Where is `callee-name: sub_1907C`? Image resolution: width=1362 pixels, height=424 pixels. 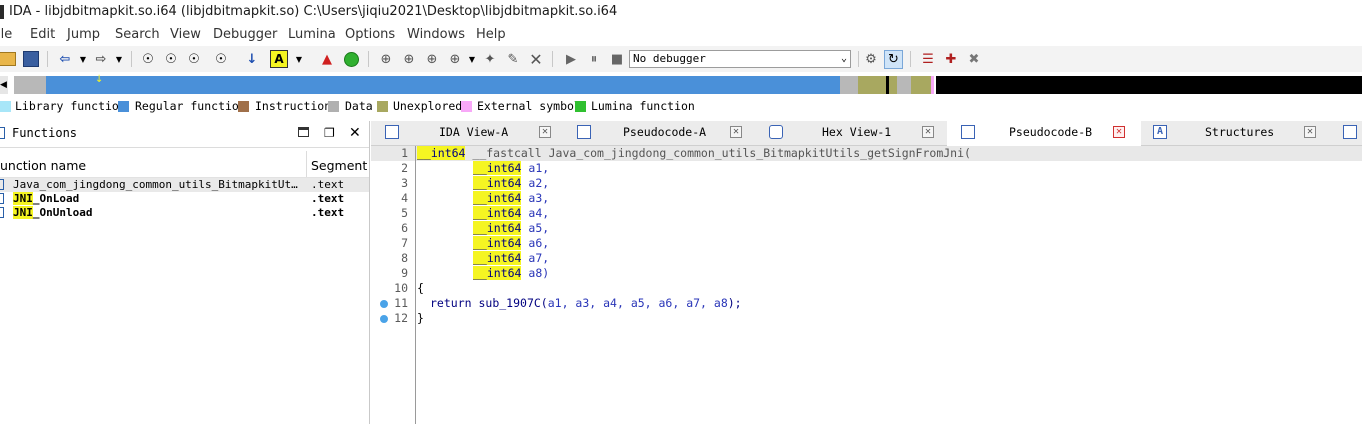 callee-name: sub_1907C is located at coordinates (509, 303).